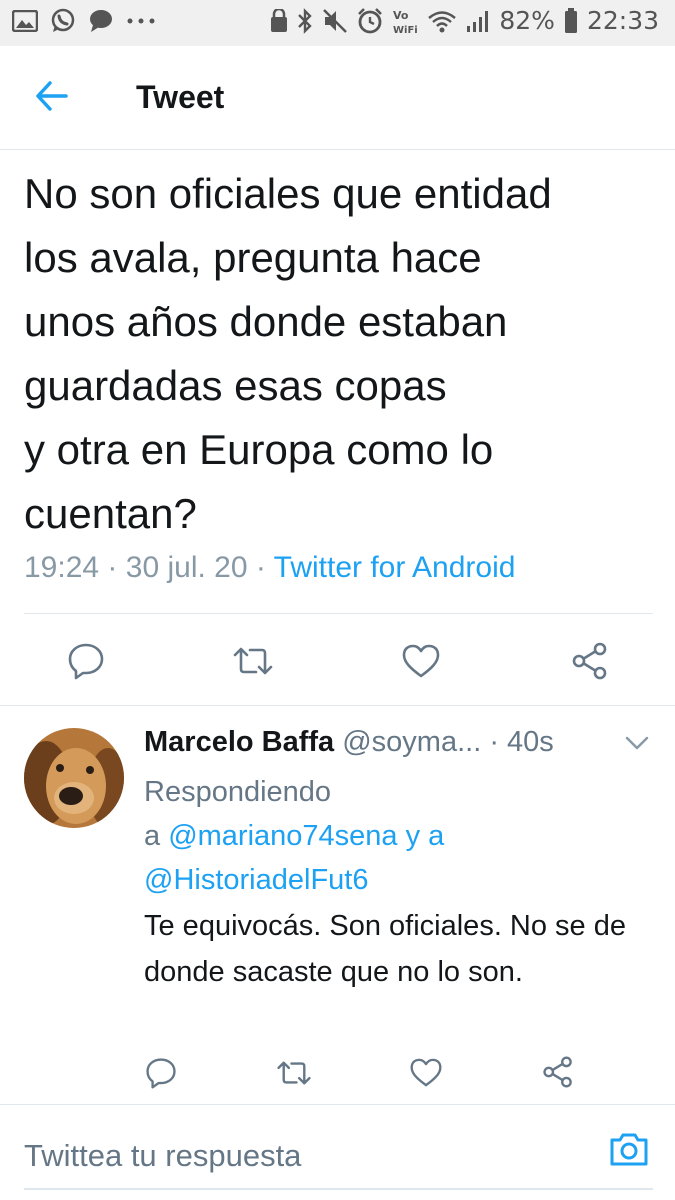  I want to click on reply-composer: Twittea tu respuesta, so click(337, 1152).